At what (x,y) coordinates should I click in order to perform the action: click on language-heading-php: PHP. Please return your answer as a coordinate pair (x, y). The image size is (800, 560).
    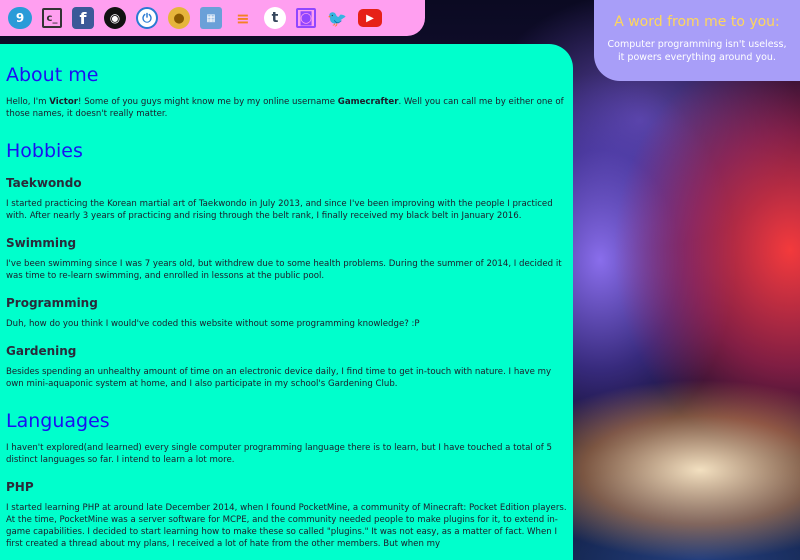
    Looking at the image, I should click on (20, 487).